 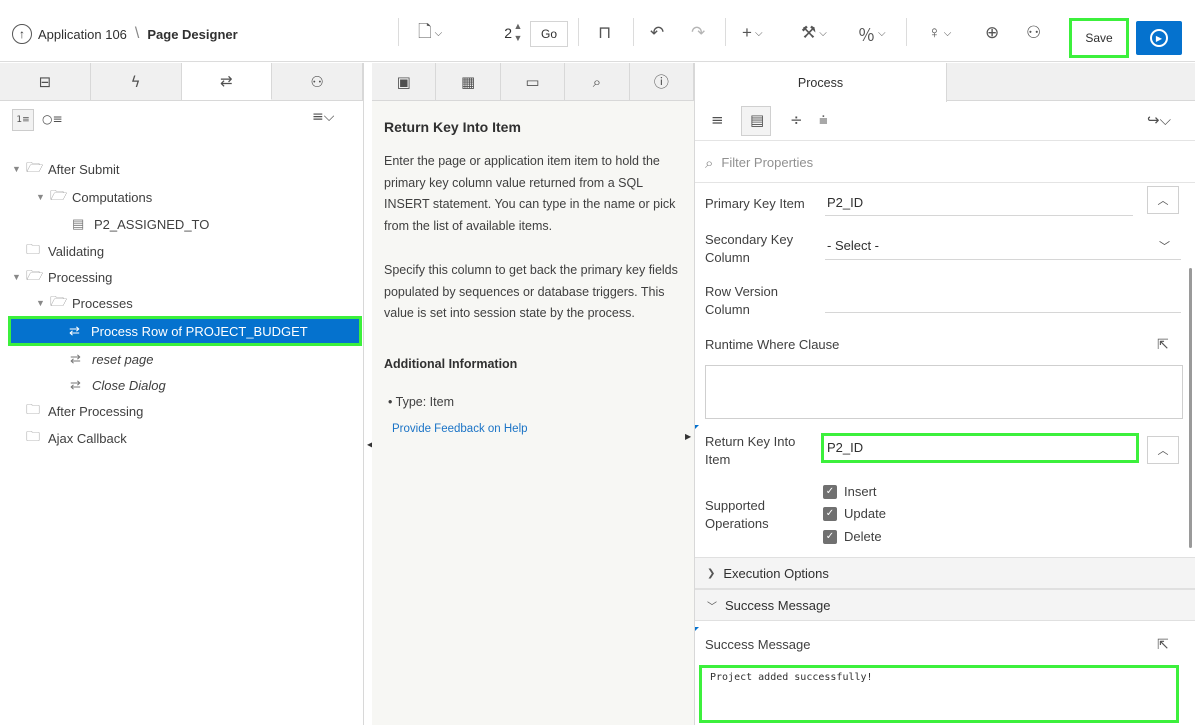 What do you see at coordinates (688, 436) in the screenshot?
I see `expand-handle-icon: ▶` at bounding box center [688, 436].